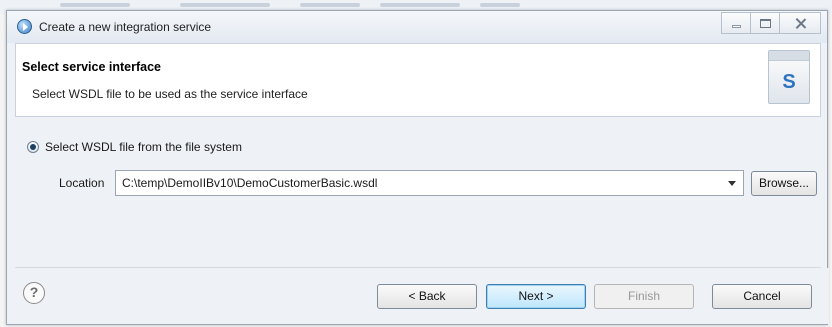  I want to click on chevron-down-icon, so click(732, 183).